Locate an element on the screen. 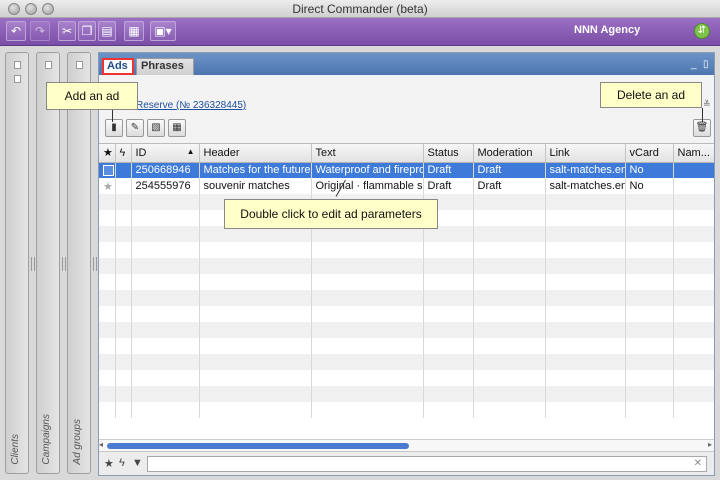 The height and width of the screenshot is (480, 720). filter-input: ✕ is located at coordinates (427, 464).